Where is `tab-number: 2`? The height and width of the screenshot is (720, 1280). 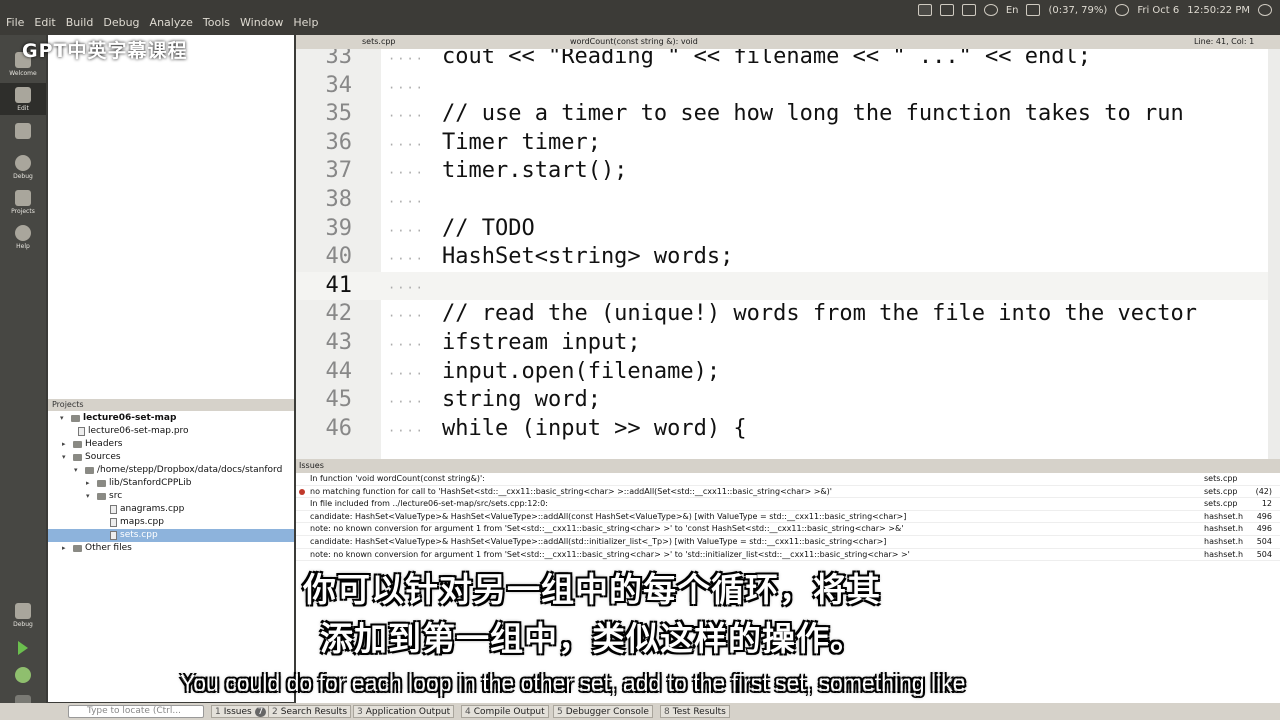
tab-number: 2 is located at coordinates (275, 712).